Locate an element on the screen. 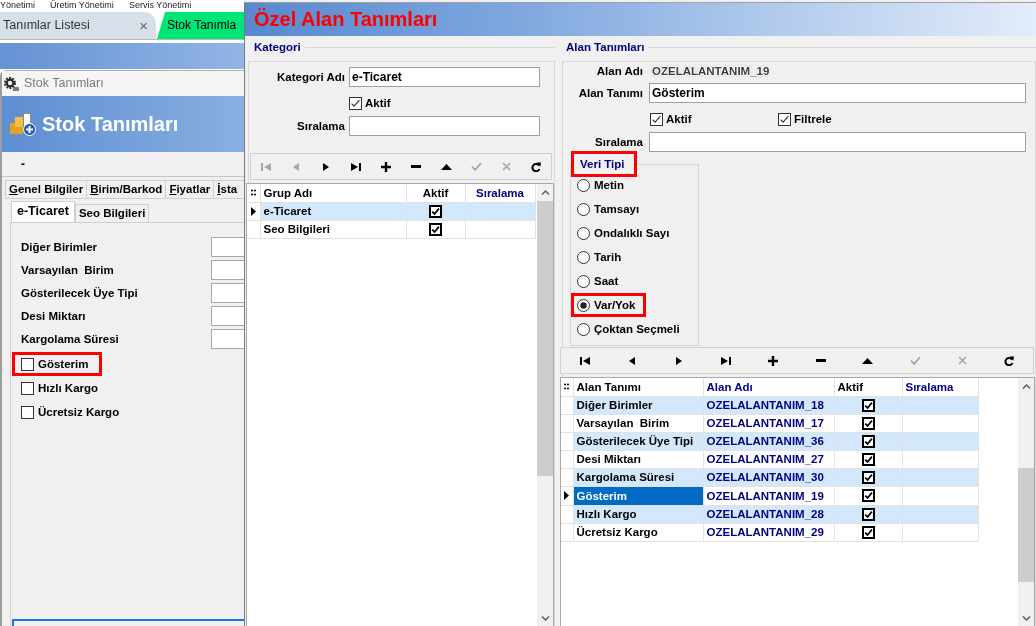 The height and width of the screenshot is (626, 1036). table-cell: Varsayılan Birim is located at coordinates (638, 423).